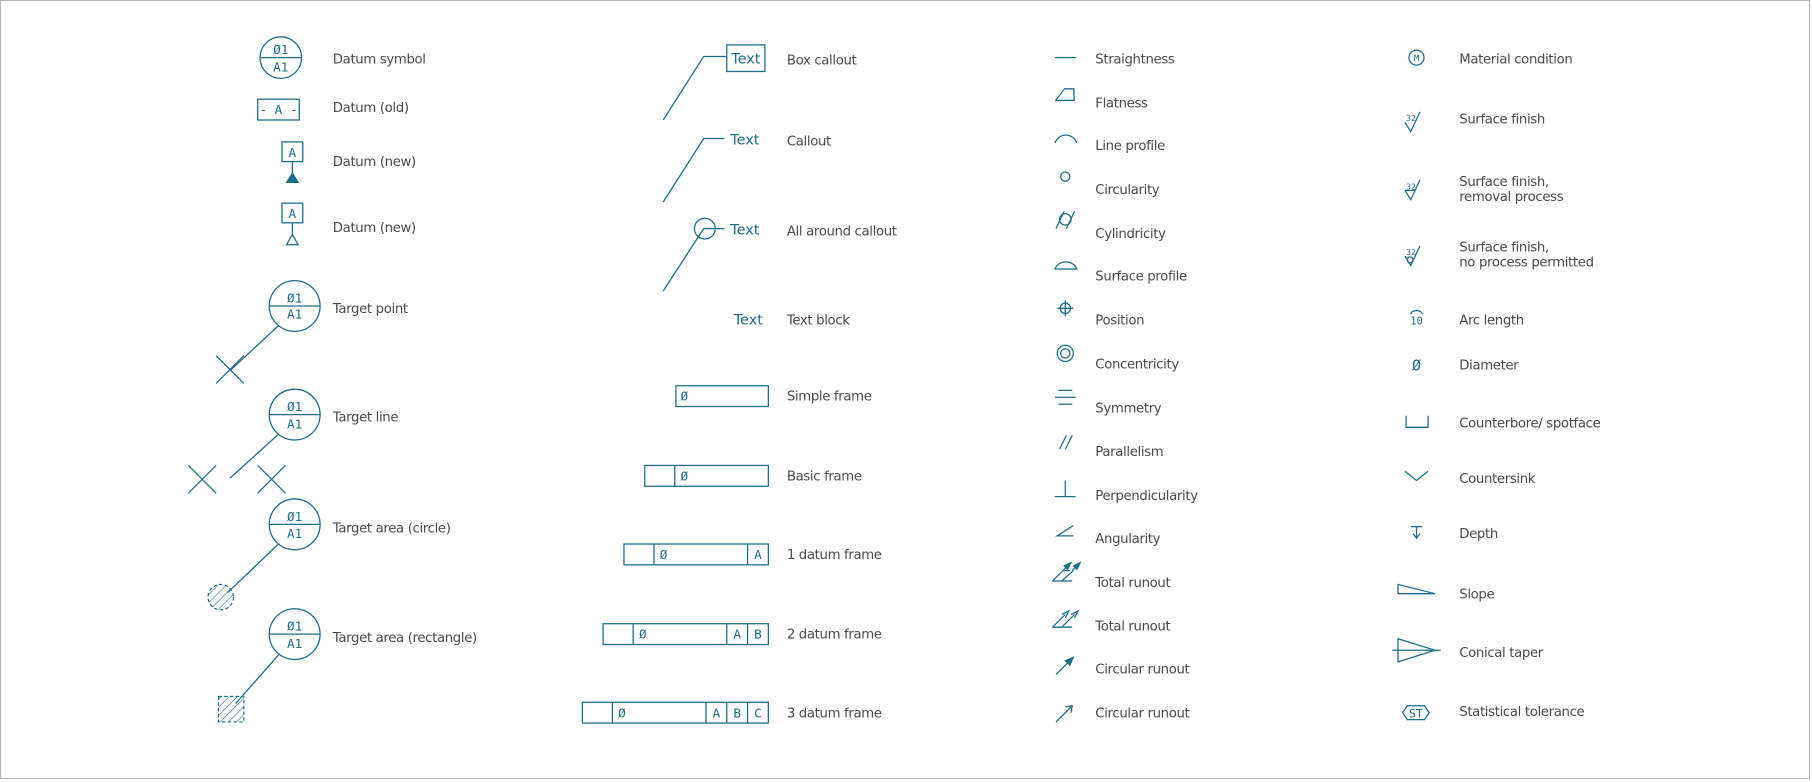 Image resolution: width=1812 pixels, height=782 pixels. I want to click on item-total-runout-filled: Total runout, so click(1111, 576).